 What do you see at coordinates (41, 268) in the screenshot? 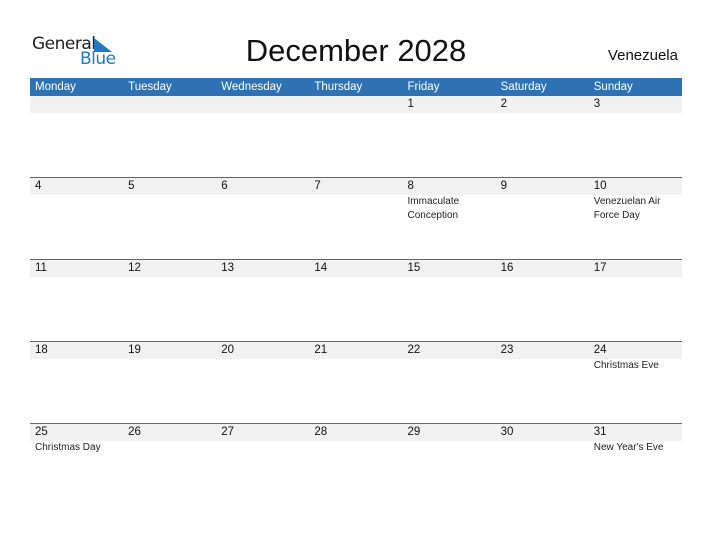
I see `day-number: 11` at bounding box center [41, 268].